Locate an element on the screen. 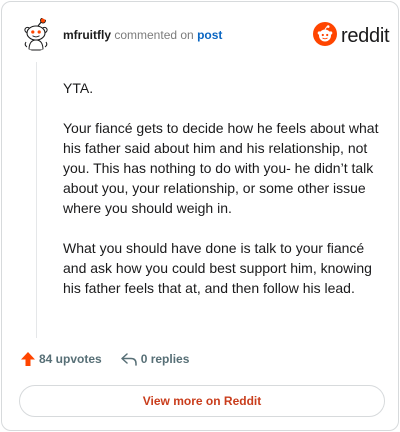 The height and width of the screenshot is (432, 400). reply-icon is located at coordinates (129, 359).